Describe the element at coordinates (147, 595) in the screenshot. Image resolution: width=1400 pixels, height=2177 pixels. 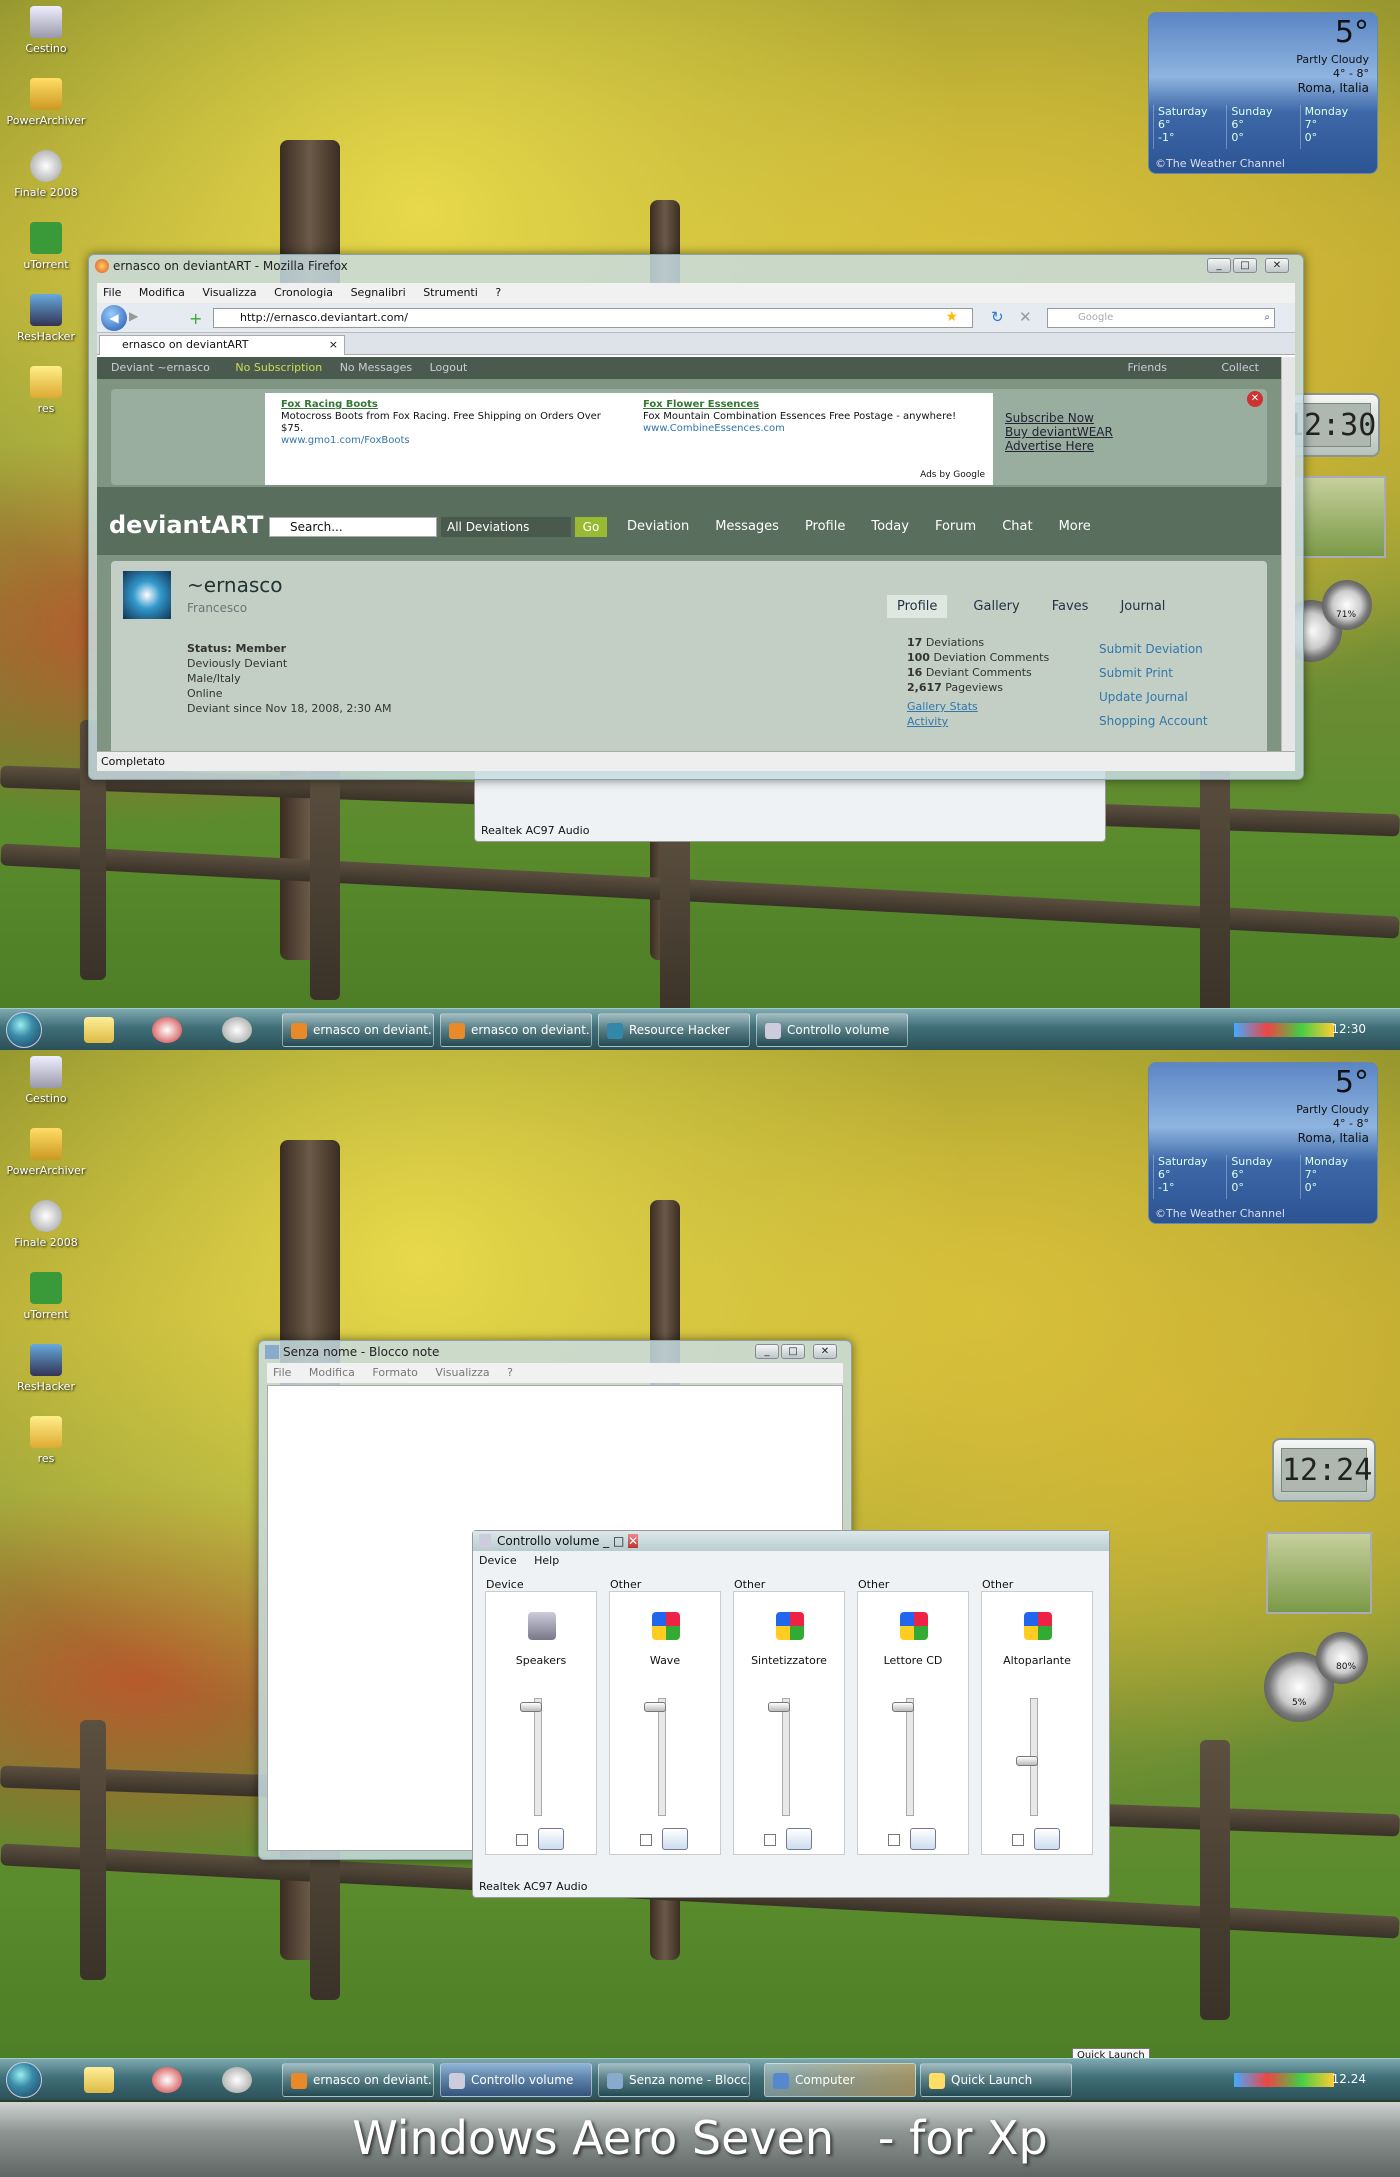
I see `avatar` at that location.